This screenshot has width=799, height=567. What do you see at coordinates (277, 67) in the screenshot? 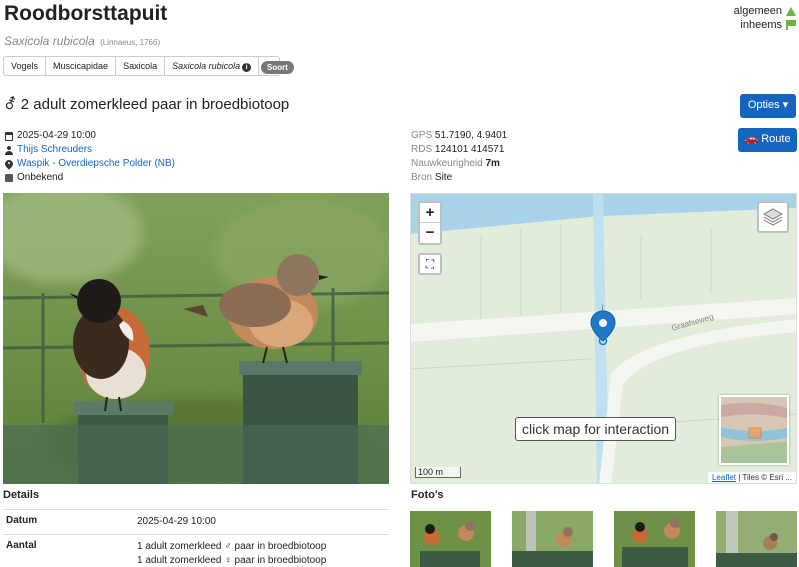
I see `rank-badge: Soort` at bounding box center [277, 67].